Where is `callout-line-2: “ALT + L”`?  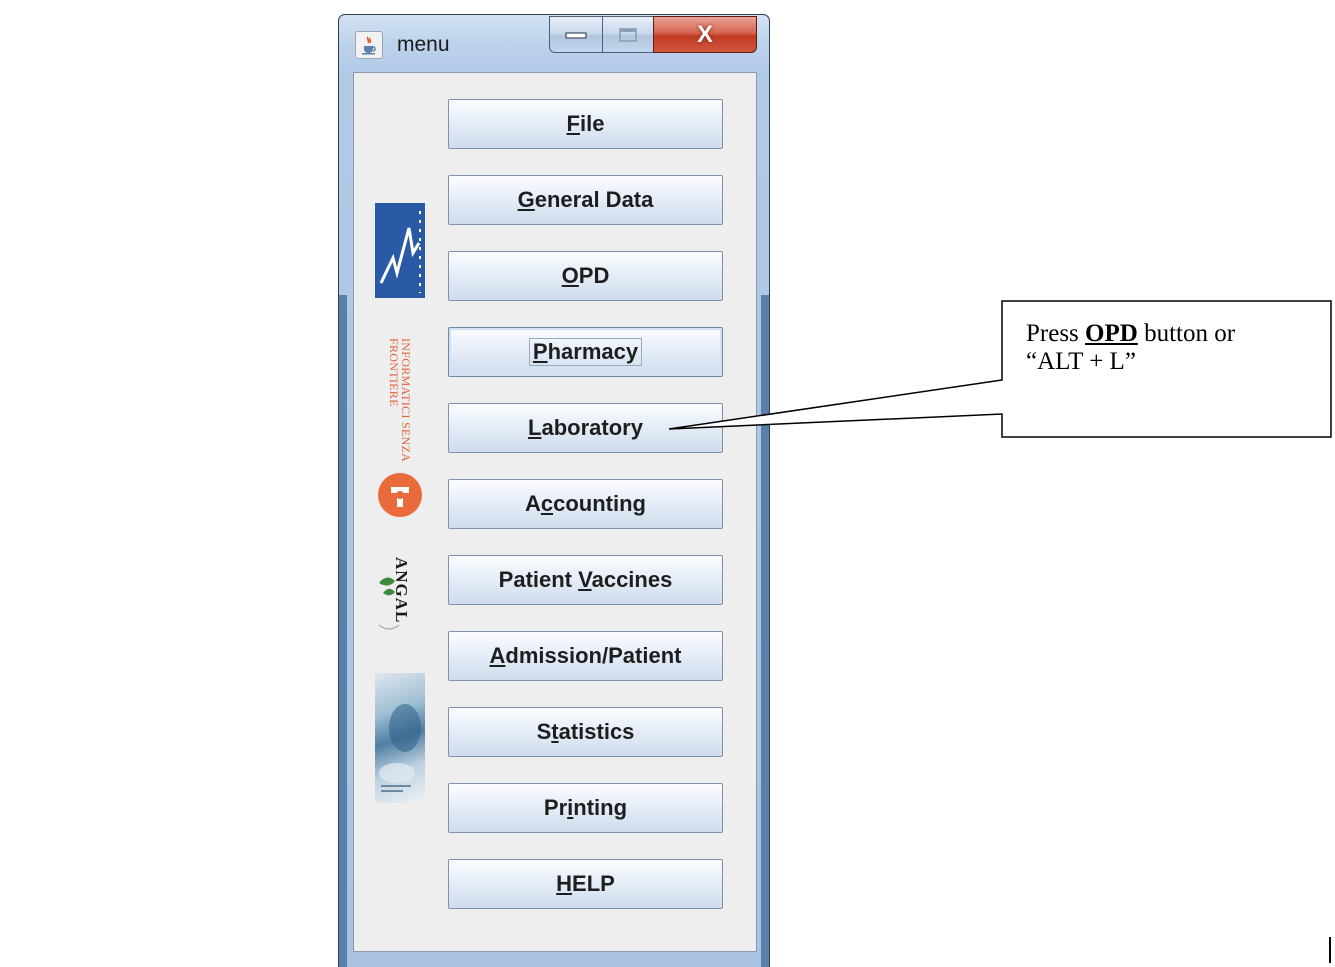 callout-line-2: “ALT + L” is located at coordinates (1081, 361).